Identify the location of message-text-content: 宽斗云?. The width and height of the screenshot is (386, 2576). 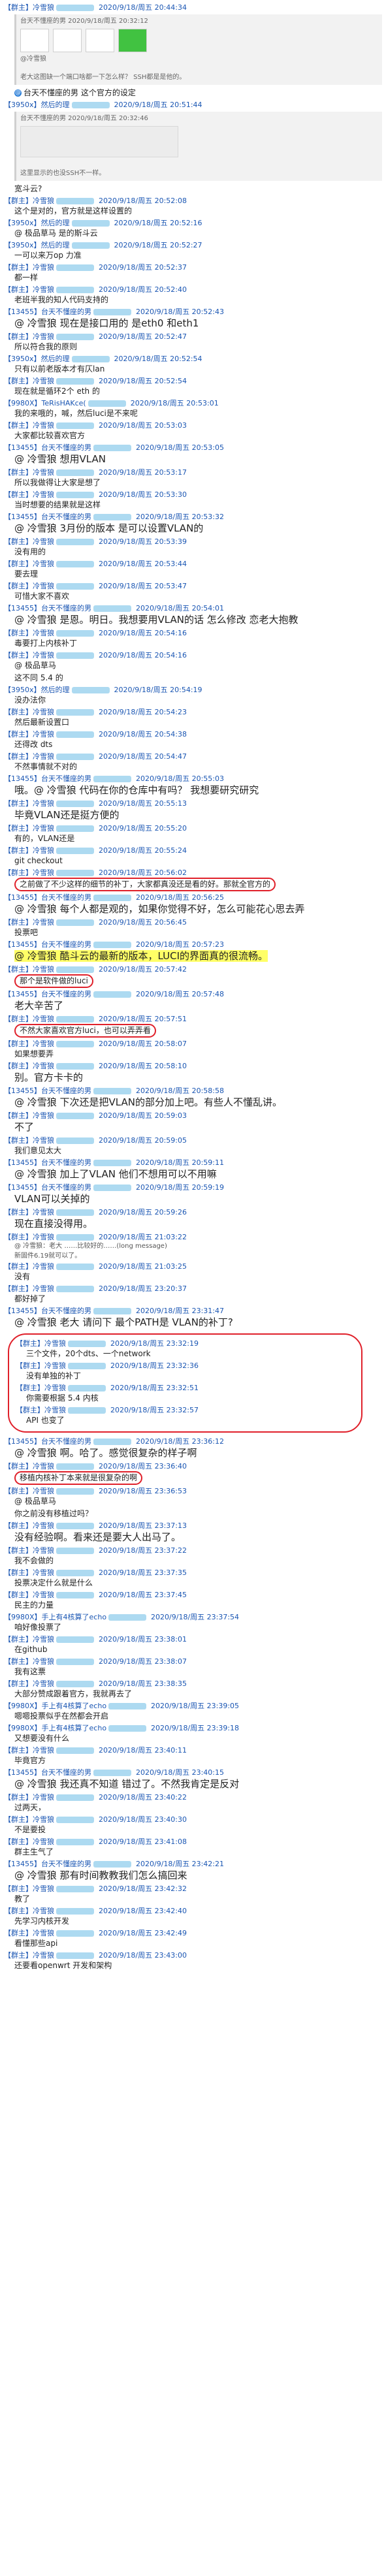
(28, 189).